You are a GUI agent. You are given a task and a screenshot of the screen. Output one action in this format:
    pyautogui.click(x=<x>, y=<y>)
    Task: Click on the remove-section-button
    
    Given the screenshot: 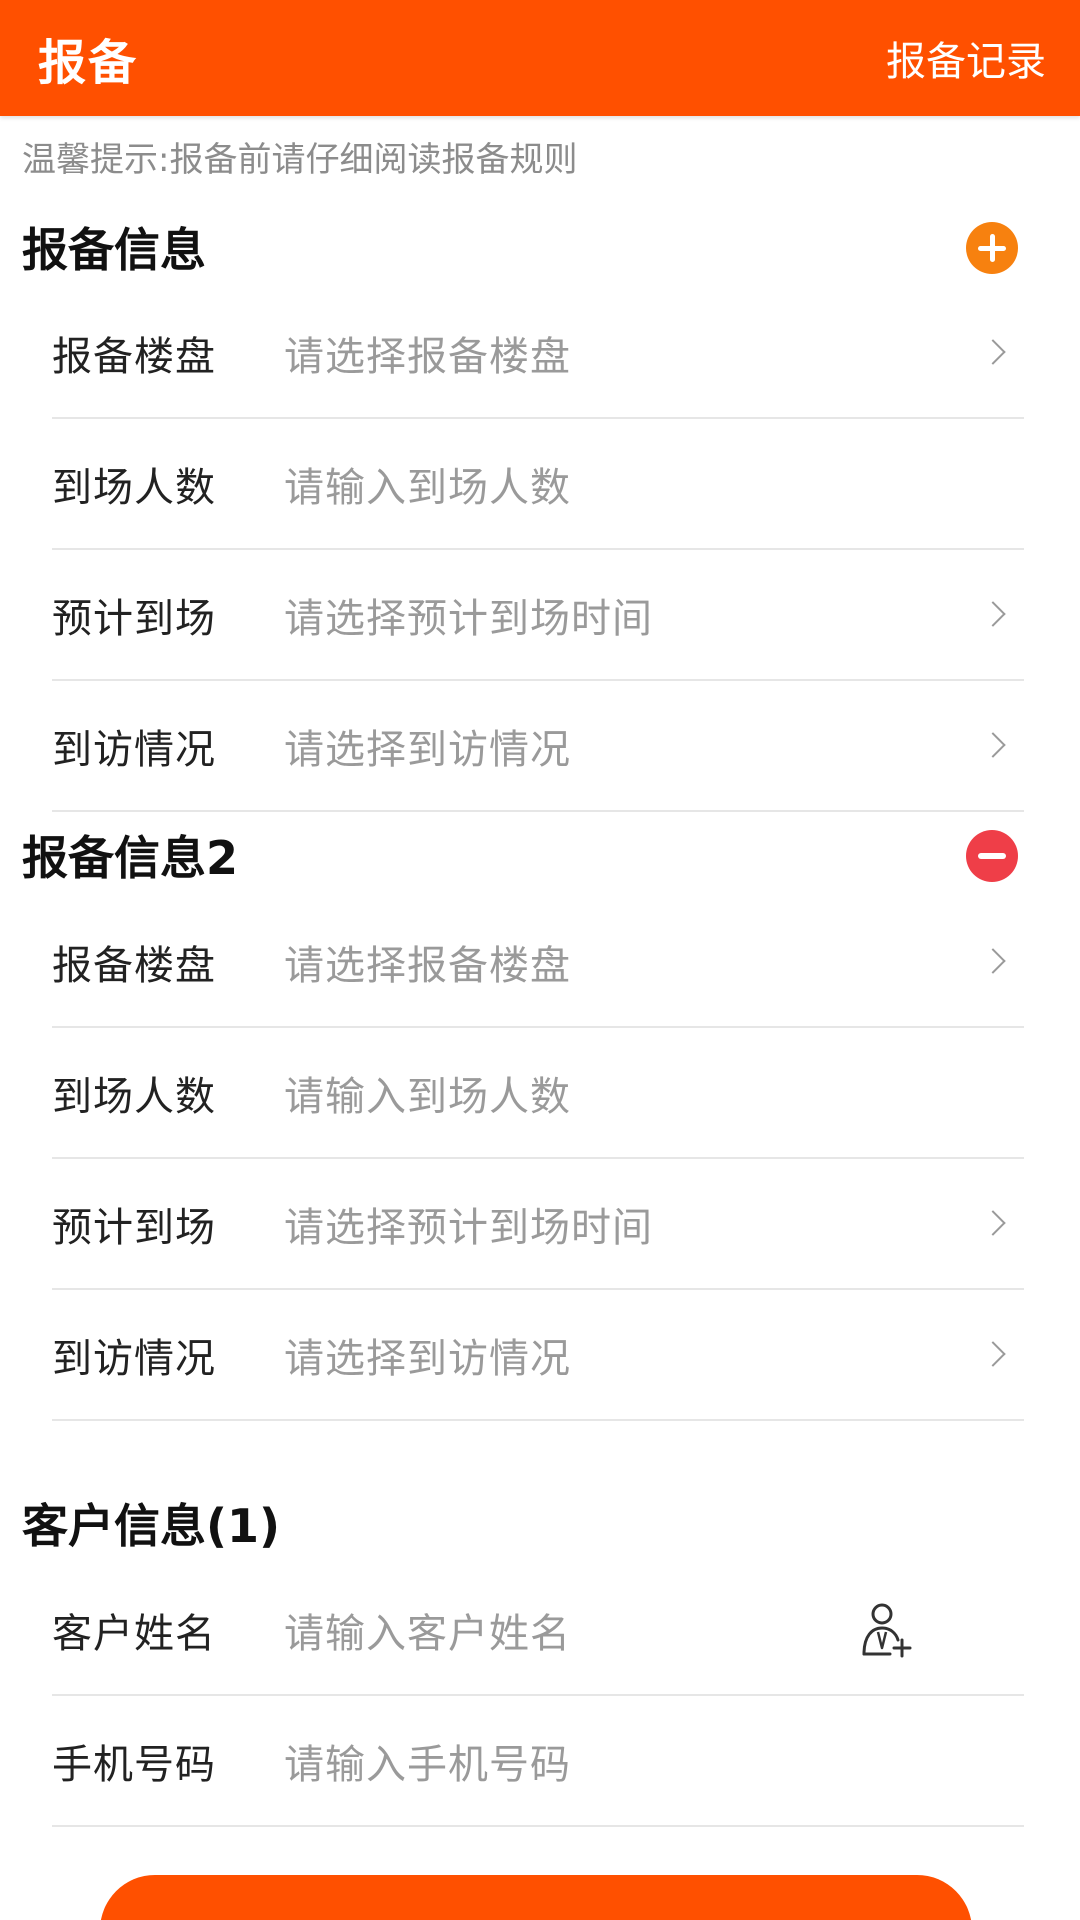 What is the action you would take?
    pyautogui.click(x=992, y=856)
    